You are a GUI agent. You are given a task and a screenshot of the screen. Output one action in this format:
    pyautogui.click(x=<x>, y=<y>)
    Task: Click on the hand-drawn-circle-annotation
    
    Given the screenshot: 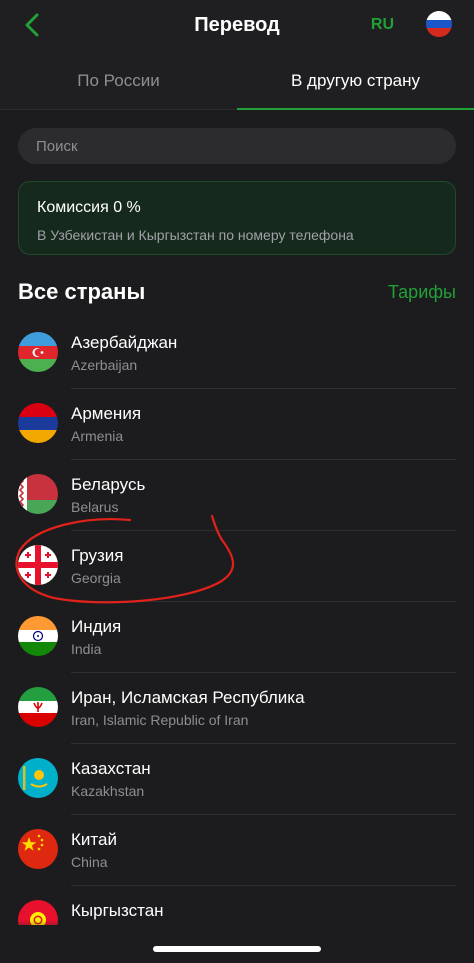 What is the action you would take?
    pyautogui.click(x=125, y=559)
    